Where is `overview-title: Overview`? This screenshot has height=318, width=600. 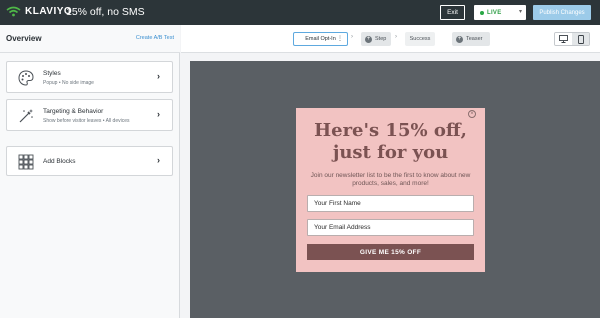 overview-title: Overview is located at coordinates (24, 38).